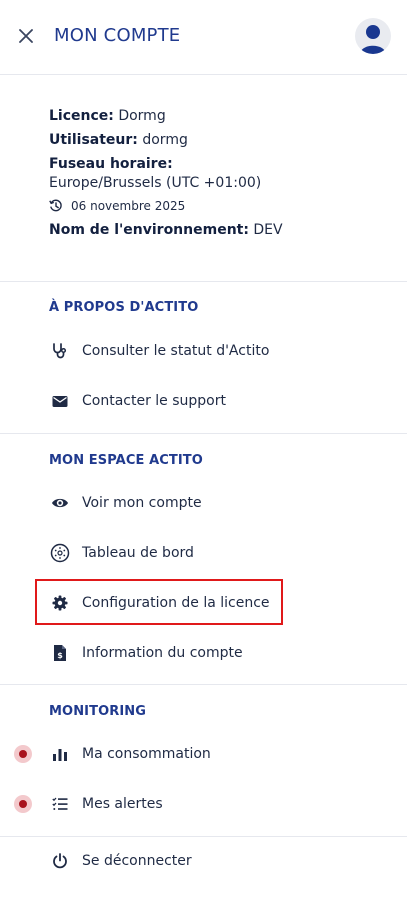 The width and height of the screenshot is (407, 924). I want to click on menu-item-label: Tableau de bord, so click(138, 553).